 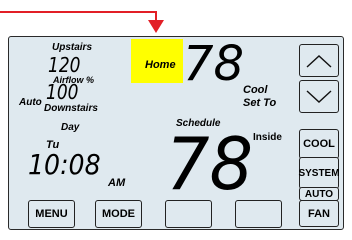 What do you see at coordinates (70, 127) in the screenshot?
I see `day-label: Day` at bounding box center [70, 127].